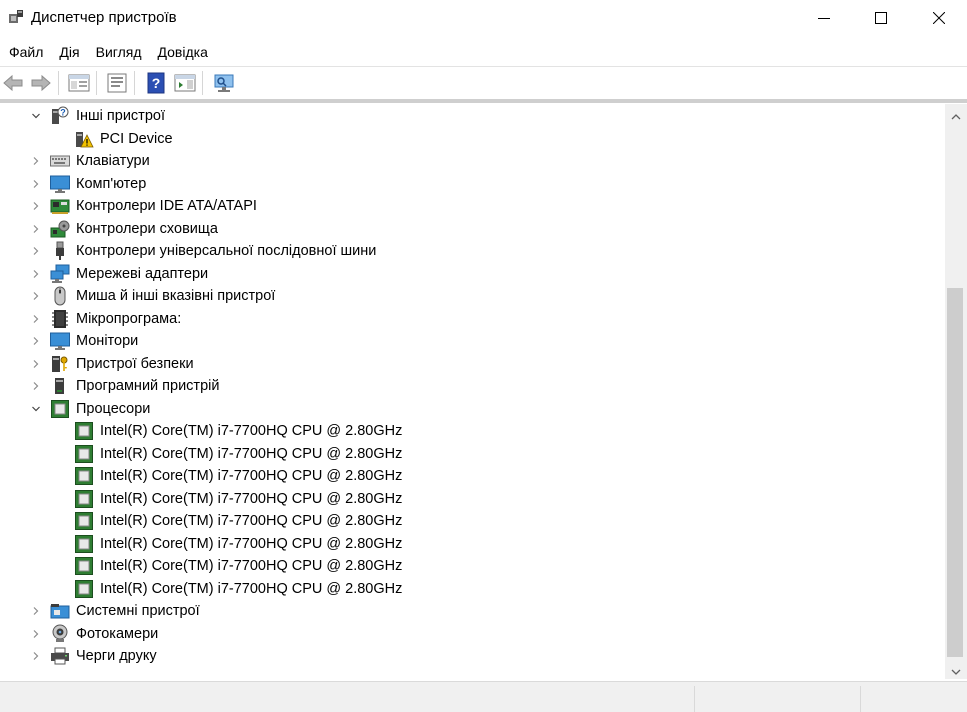 Image resolution: width=967 pixels, height=712 pixels. What do you see at coordinates (60, 611) in the screenshot?
I see `system-devices-icon` at bounding box center [60, 611].